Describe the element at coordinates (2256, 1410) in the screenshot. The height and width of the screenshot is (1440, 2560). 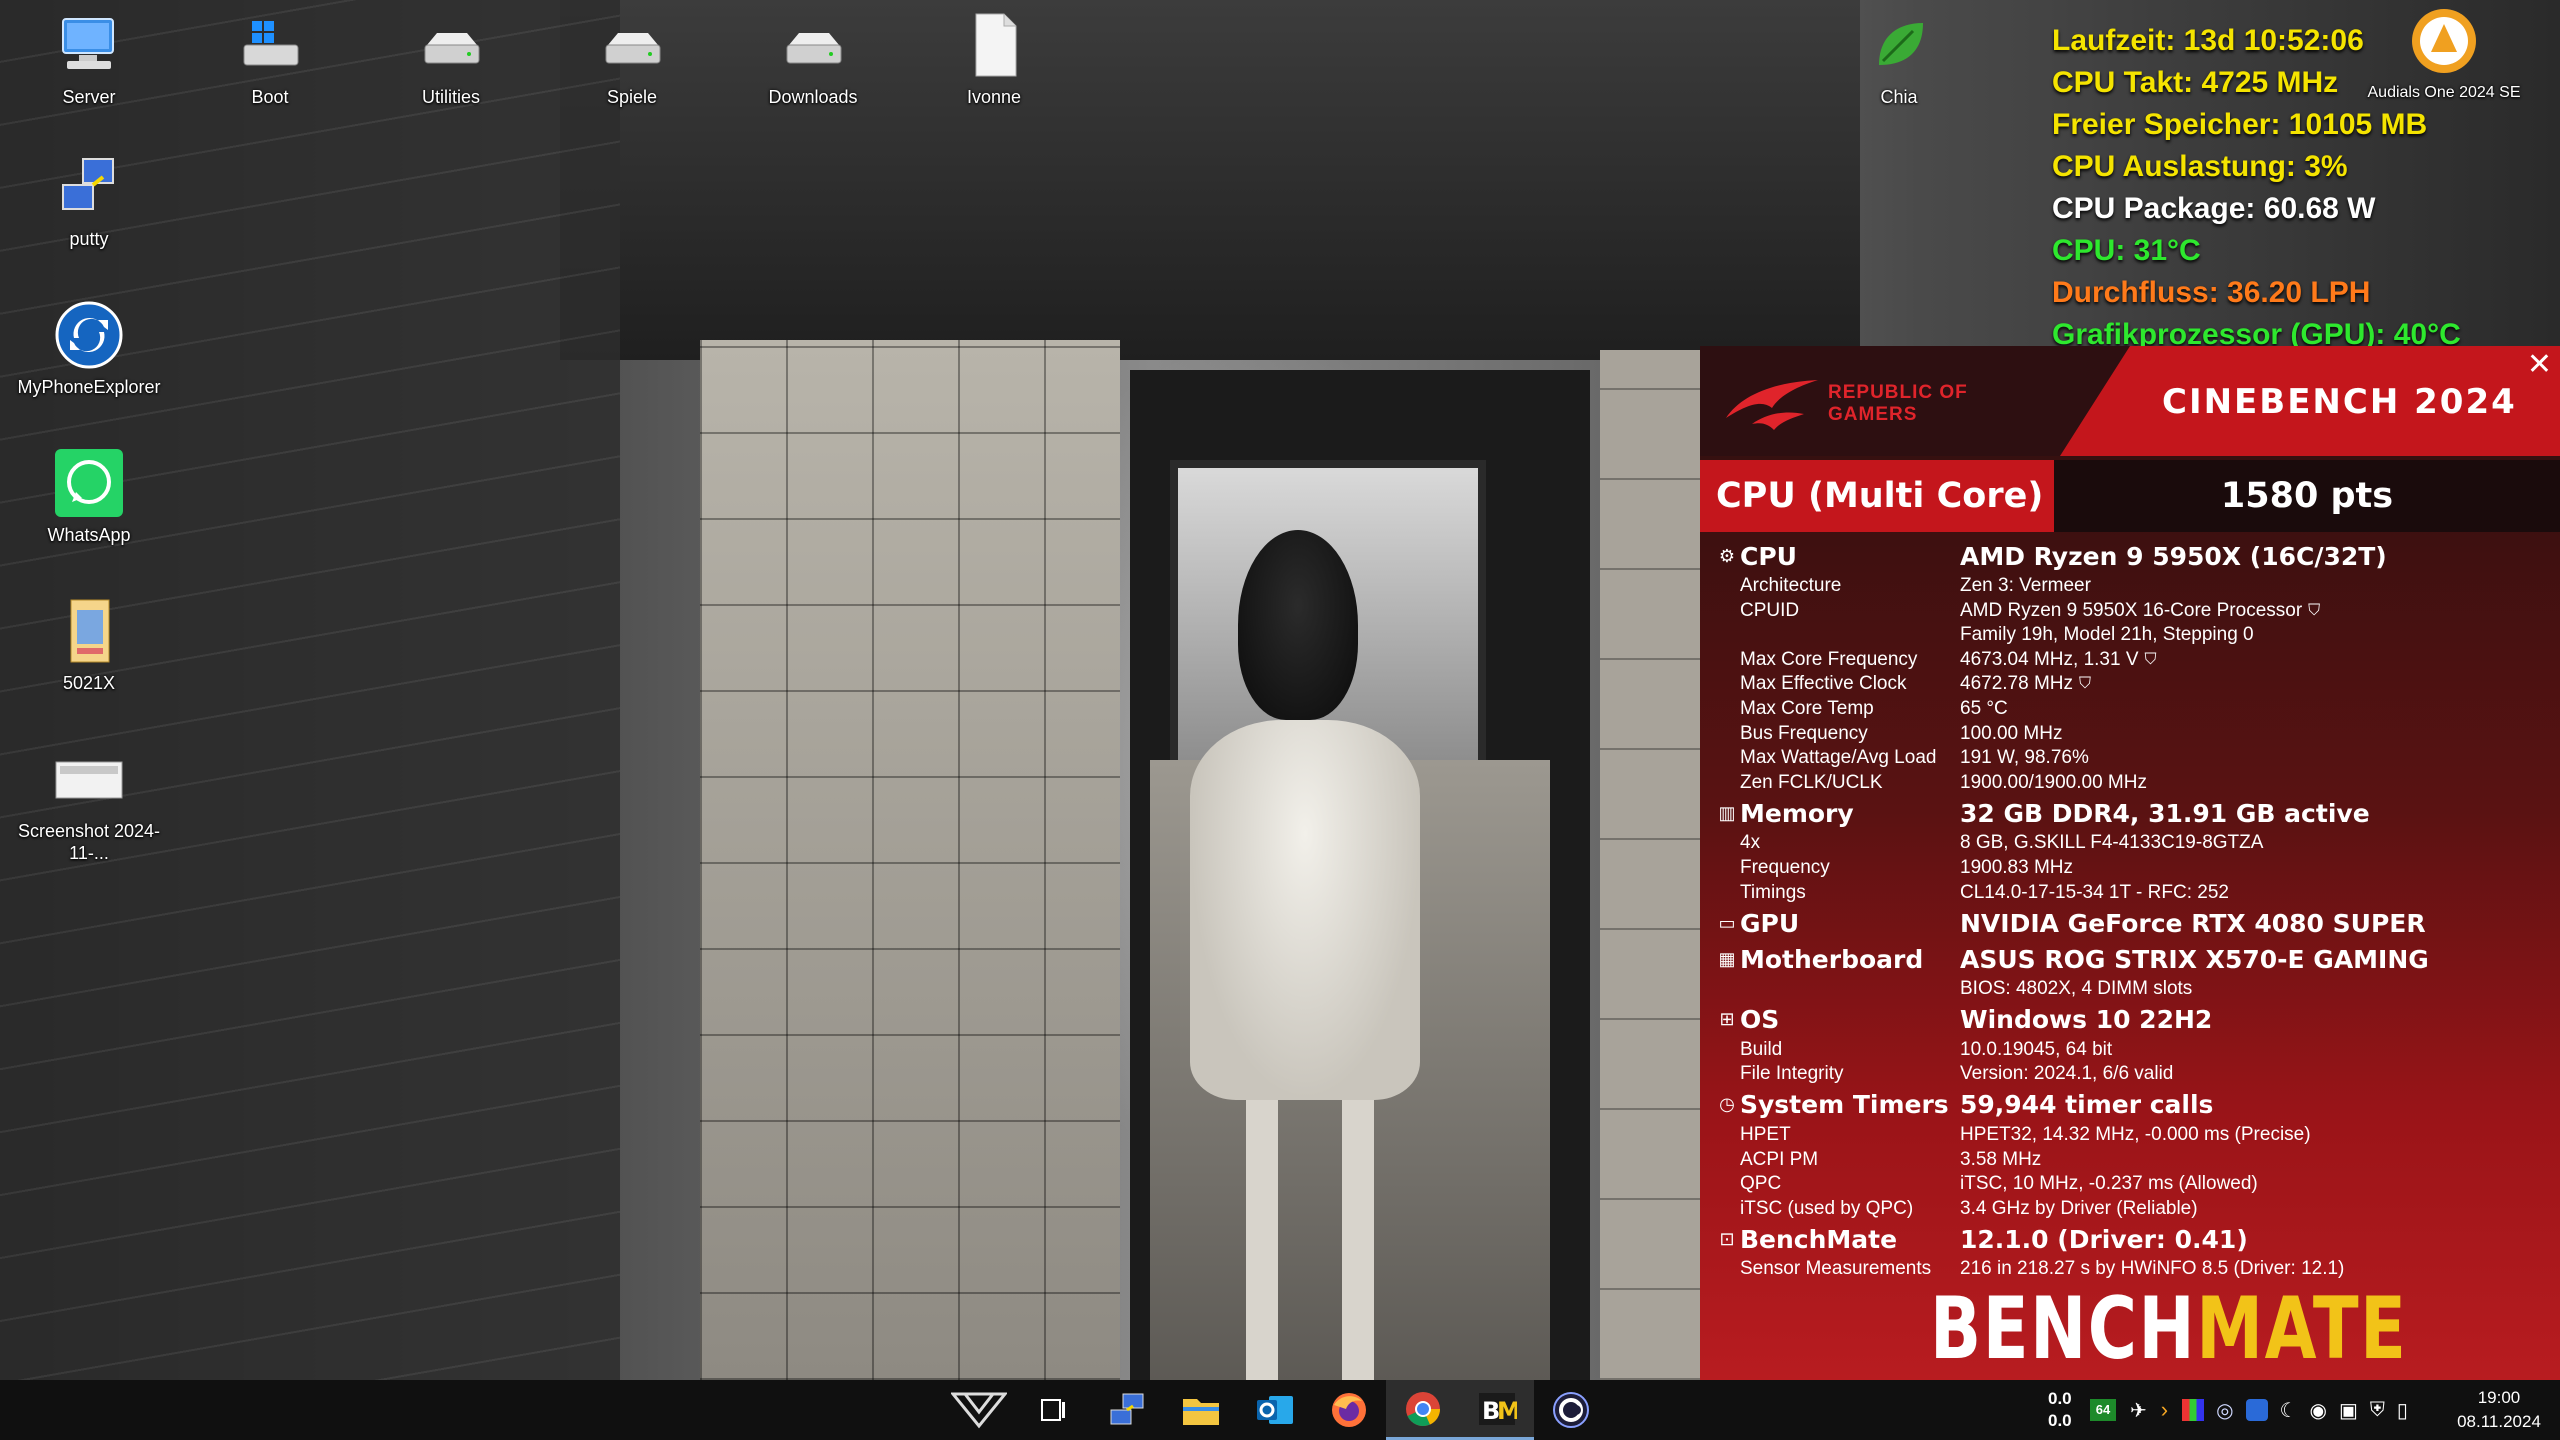
I see `app-tray-icon` at that location.